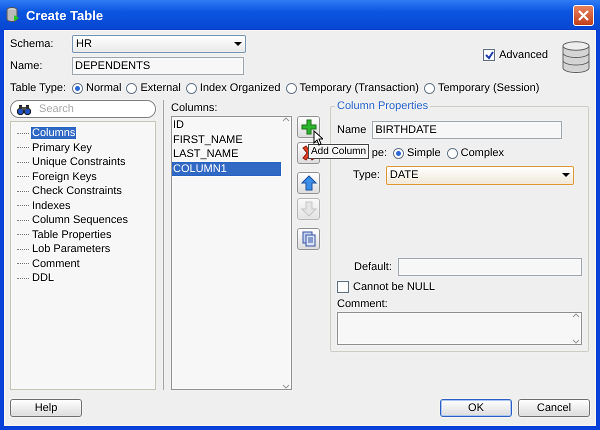  Describe the element at coordinates (65, 15) in the screenshot. I see `window-title: Create Table` at that location.